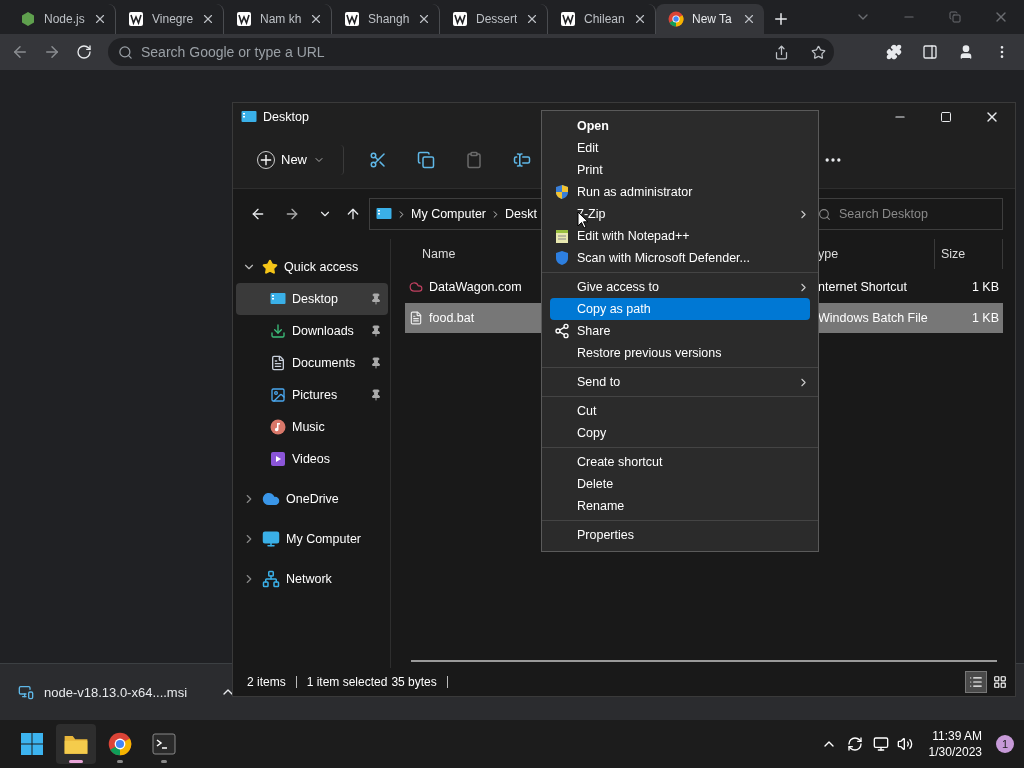 This screenshot has height=768, width=1024. I want to click on status-text: 2 items, so click(266, 682).